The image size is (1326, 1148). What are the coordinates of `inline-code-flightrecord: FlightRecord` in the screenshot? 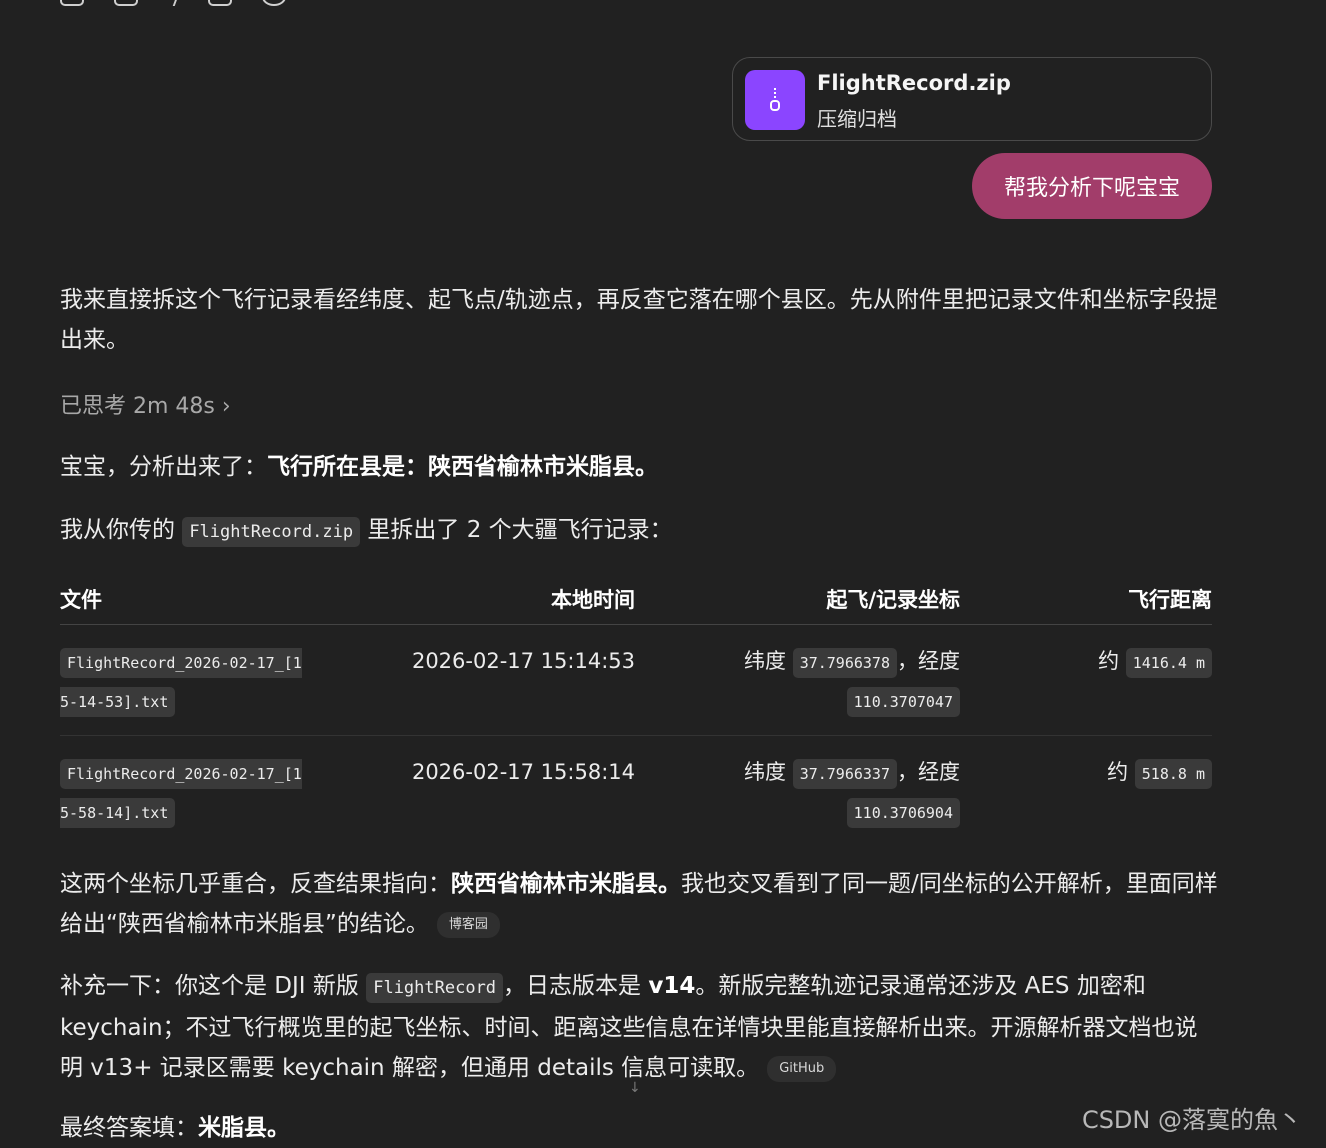 It's located at (435, 988).